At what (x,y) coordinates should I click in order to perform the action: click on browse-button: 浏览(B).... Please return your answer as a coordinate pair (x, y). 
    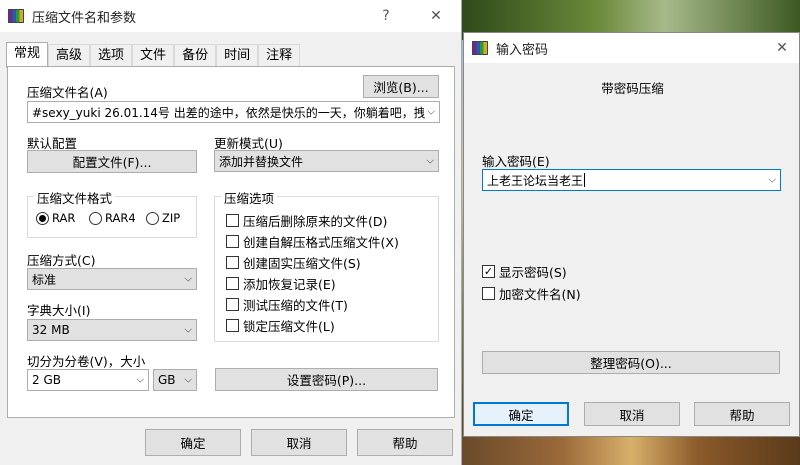
    Looking at the image, I should click on (401, 86).